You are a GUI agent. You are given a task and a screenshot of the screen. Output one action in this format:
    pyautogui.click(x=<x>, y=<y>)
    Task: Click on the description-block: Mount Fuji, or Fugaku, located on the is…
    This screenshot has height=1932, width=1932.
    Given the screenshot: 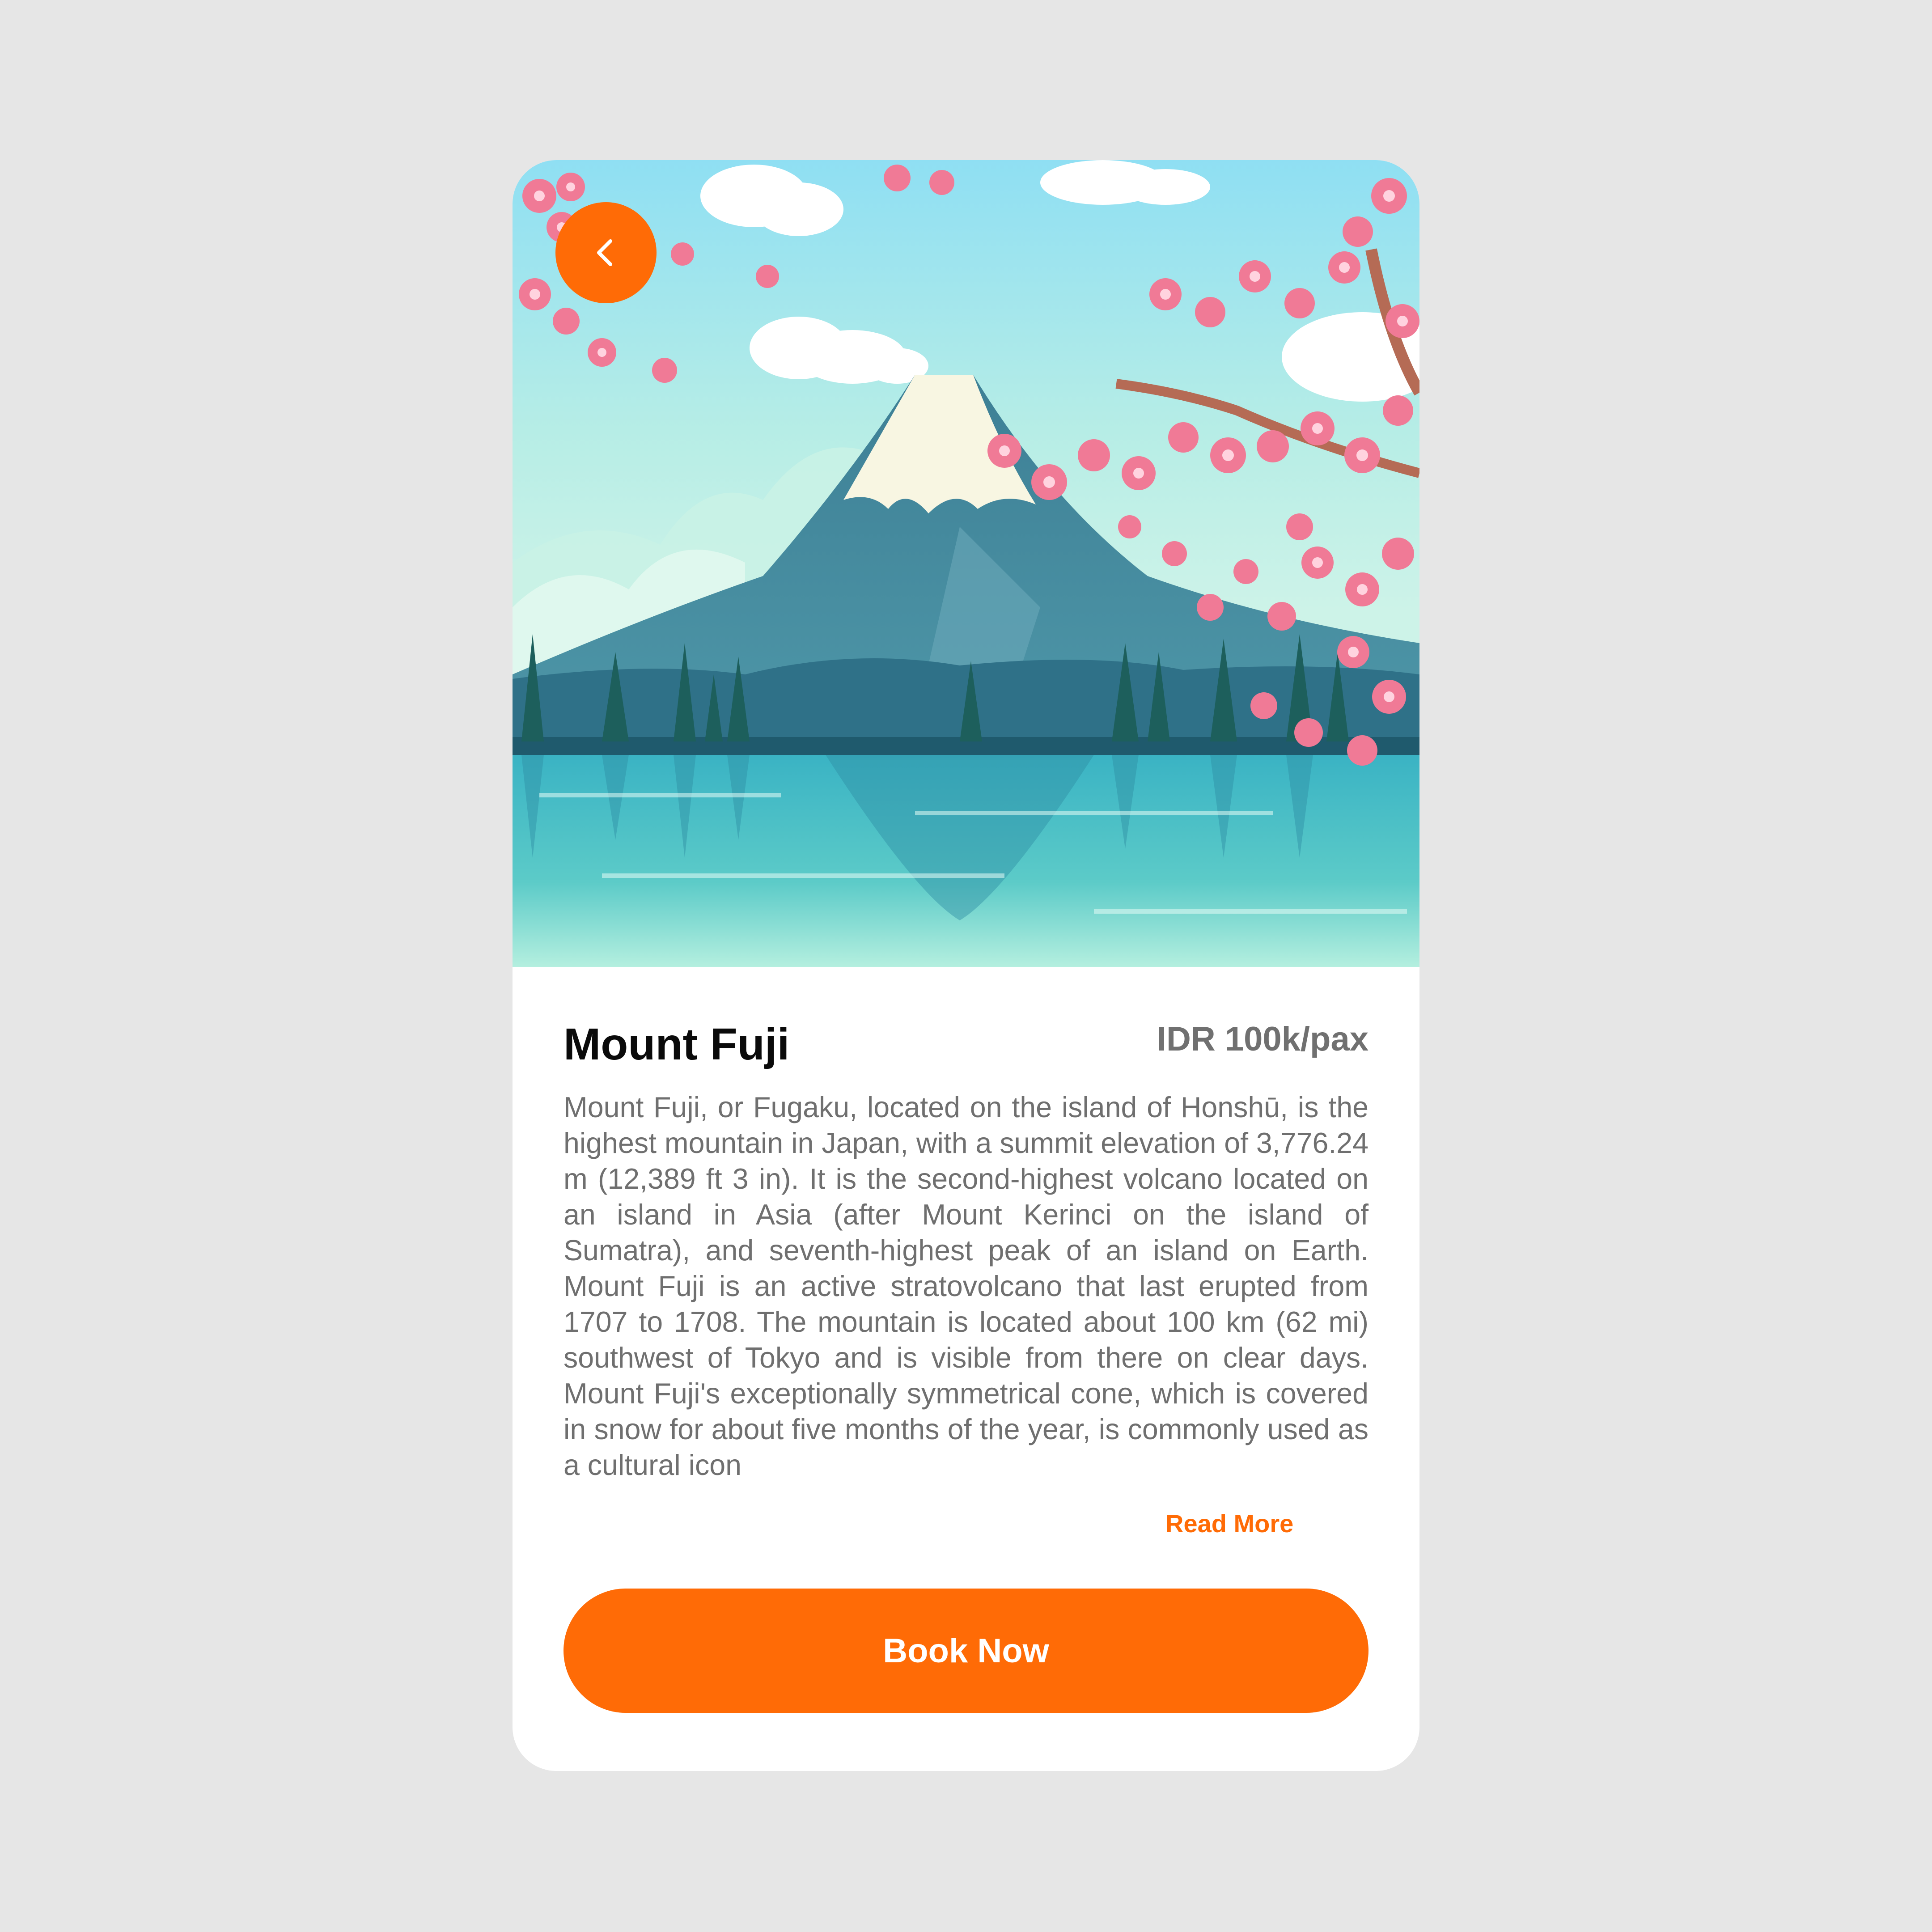 What is the action you would take?
    pyautogui.click(x=966, y=1304)
    